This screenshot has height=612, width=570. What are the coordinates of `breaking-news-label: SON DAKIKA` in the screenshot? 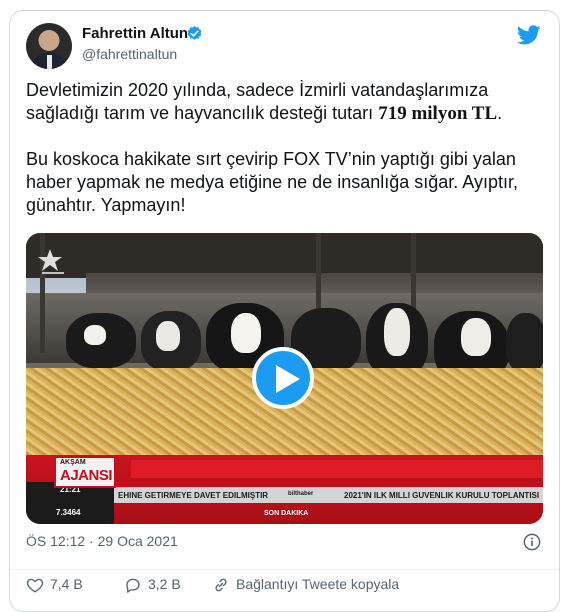 It's located at (286, 513).